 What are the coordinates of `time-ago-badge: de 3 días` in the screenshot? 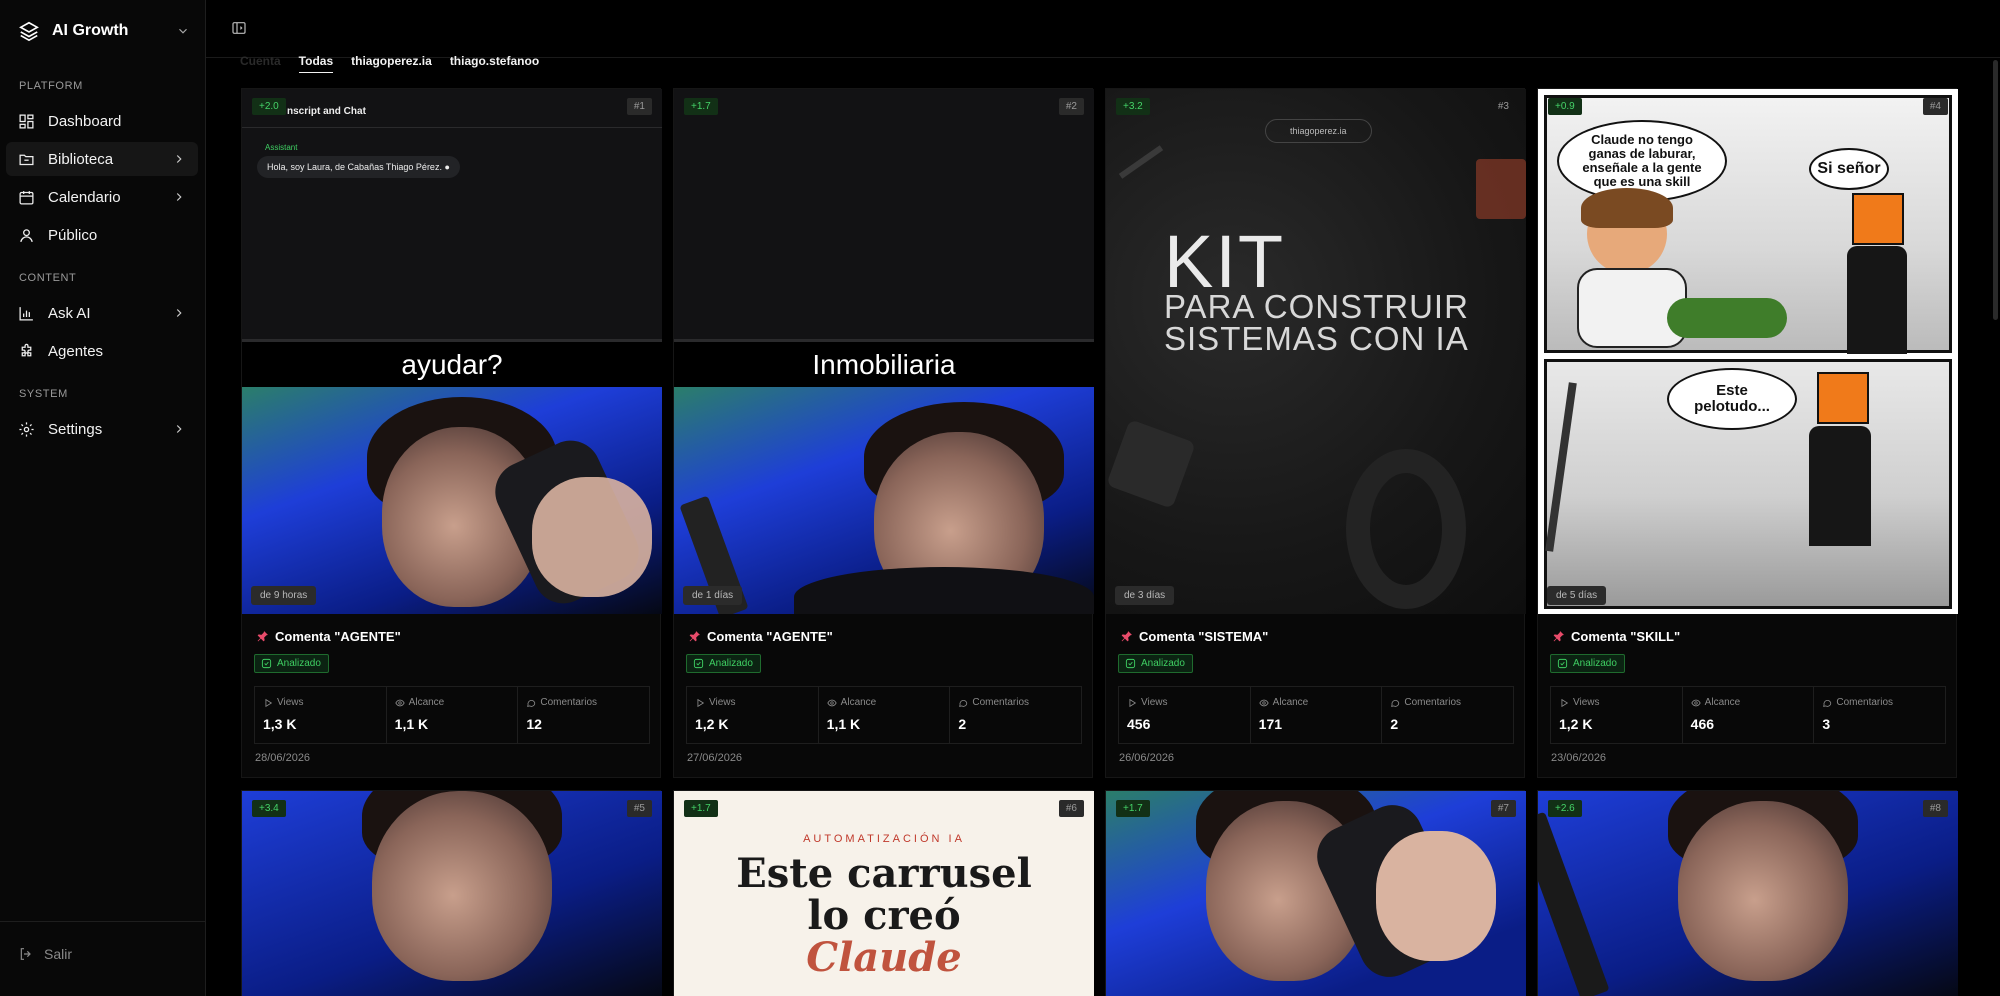 It's located at (1145, 595).